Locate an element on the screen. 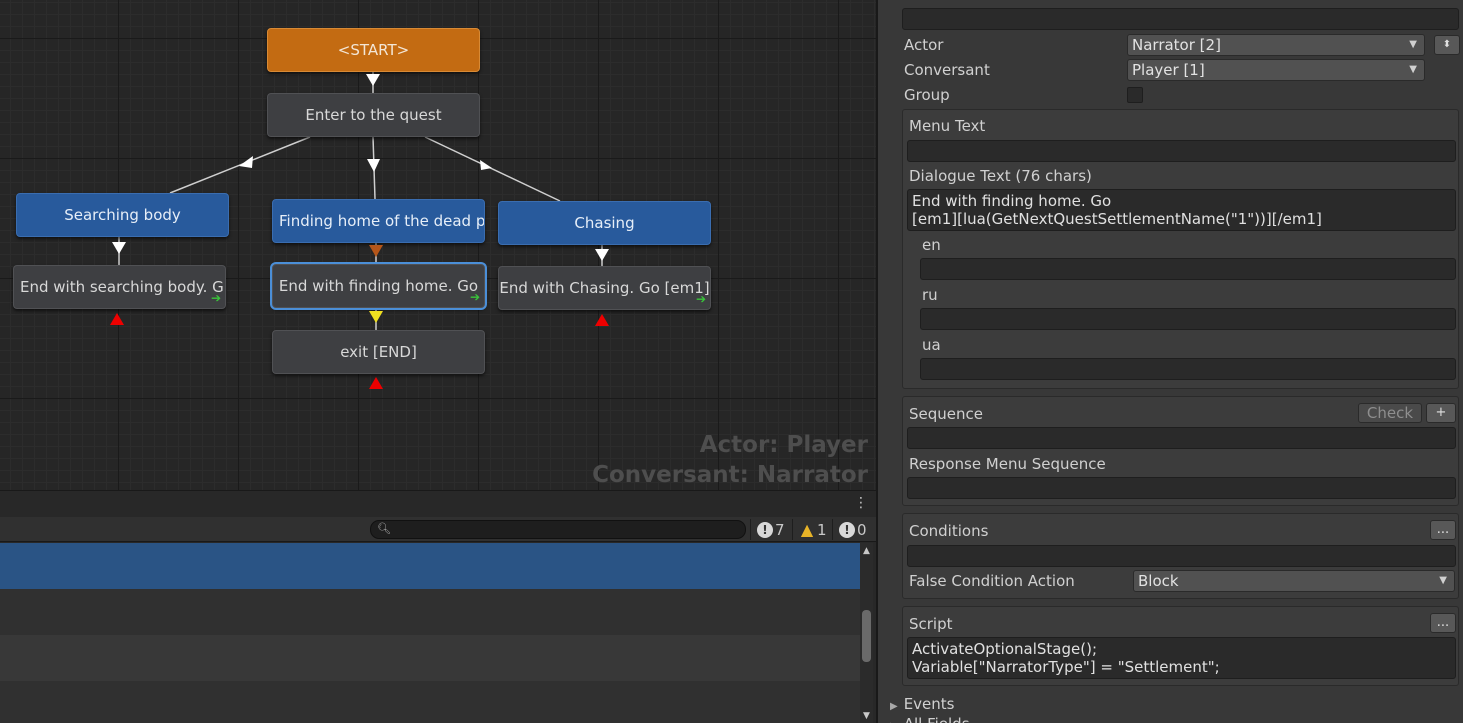 Image resolution: width=1463 pixels, height=723 pixels. log-row-selected is located at coordinates (430, 566).